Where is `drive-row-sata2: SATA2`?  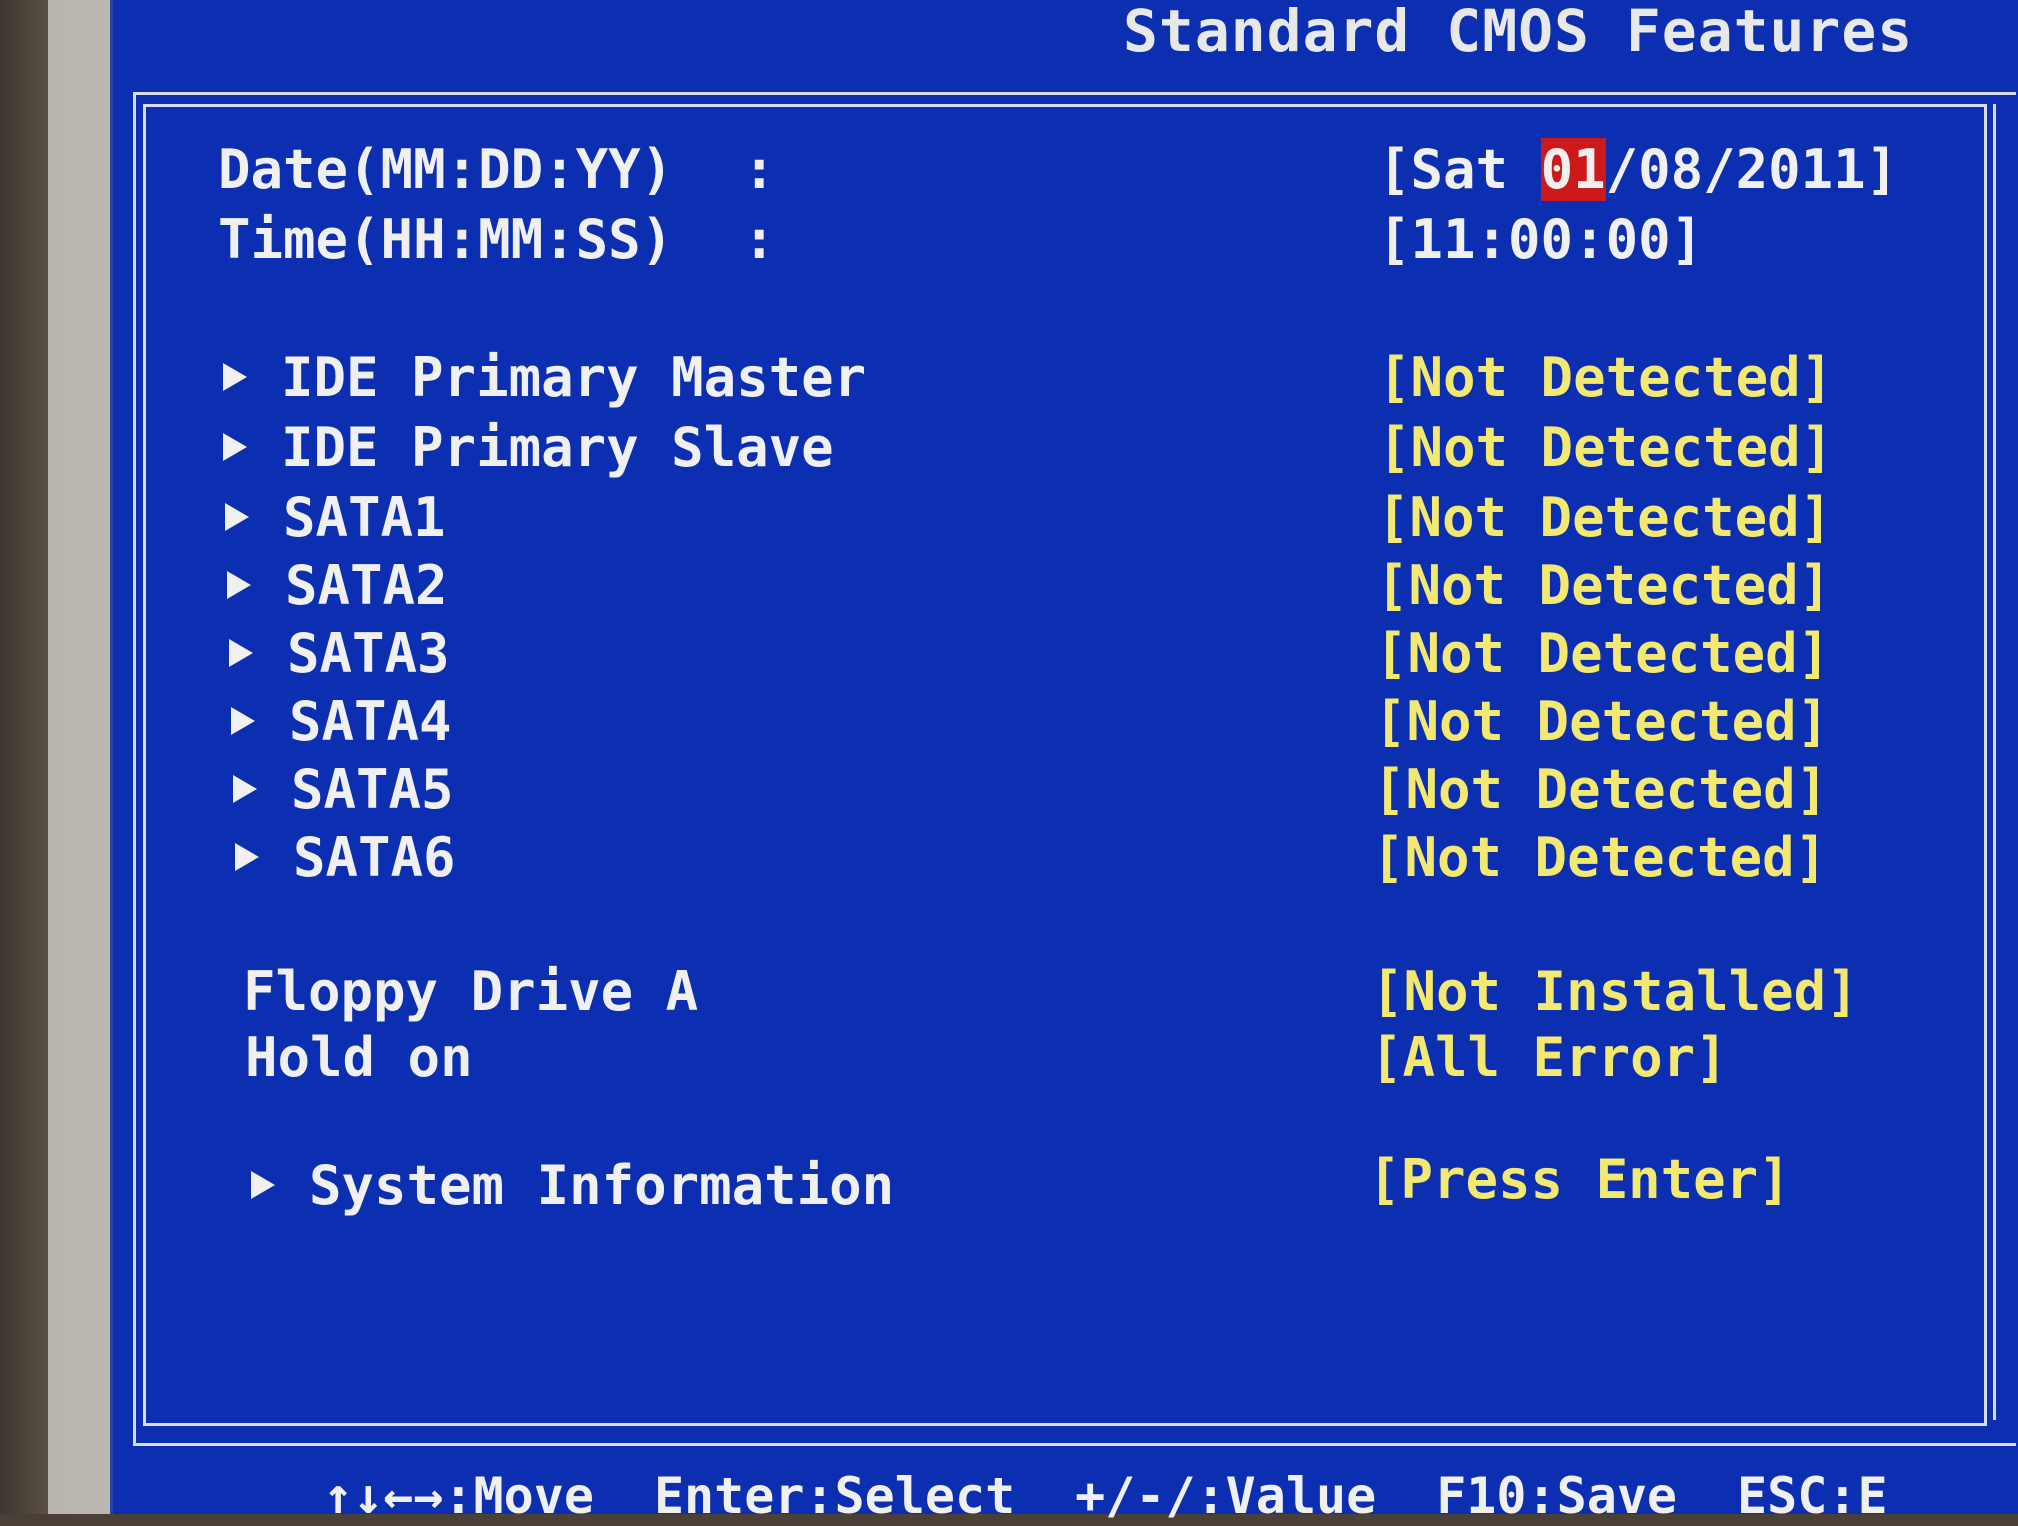
drive-row-sata2: SATA2 is located at coordinates (337, 586).